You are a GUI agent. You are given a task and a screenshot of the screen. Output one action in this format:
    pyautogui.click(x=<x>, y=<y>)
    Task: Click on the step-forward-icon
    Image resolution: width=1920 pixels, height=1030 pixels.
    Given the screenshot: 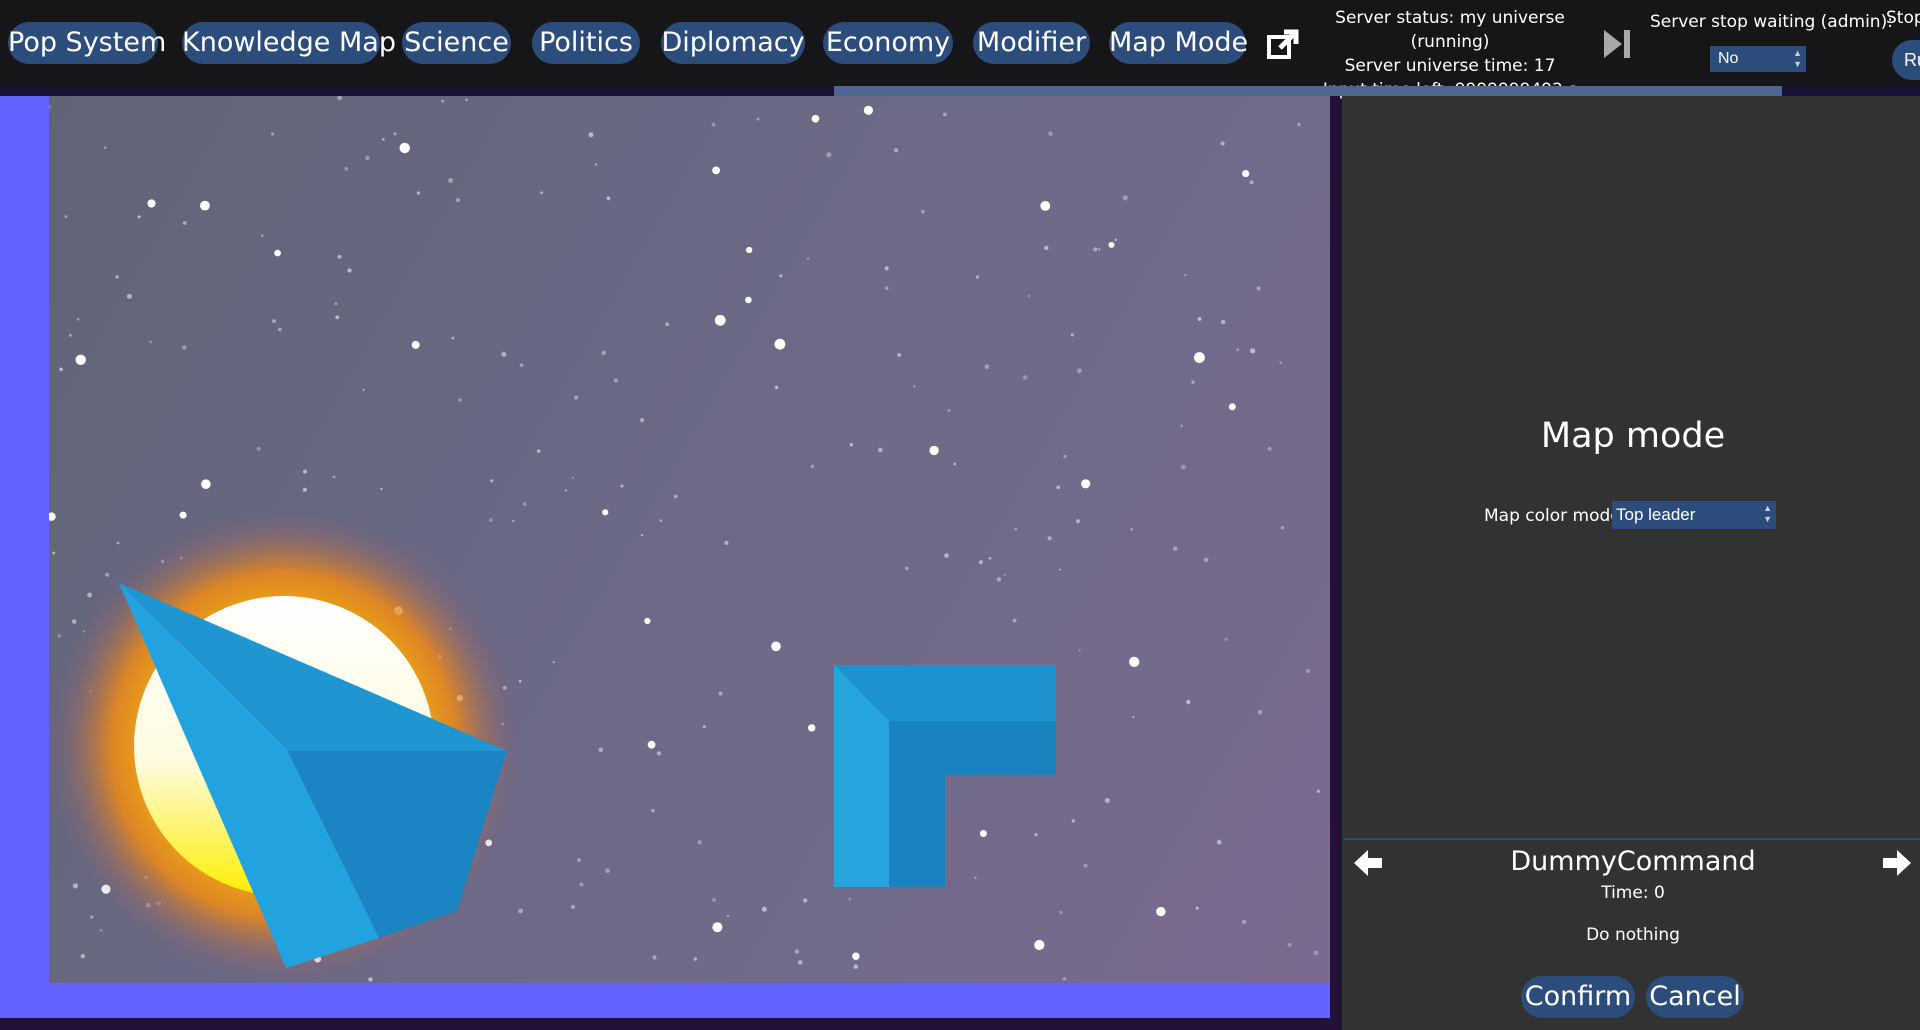 What is the action you would take?
    pyautogui.click(x=1617, y=44)
    